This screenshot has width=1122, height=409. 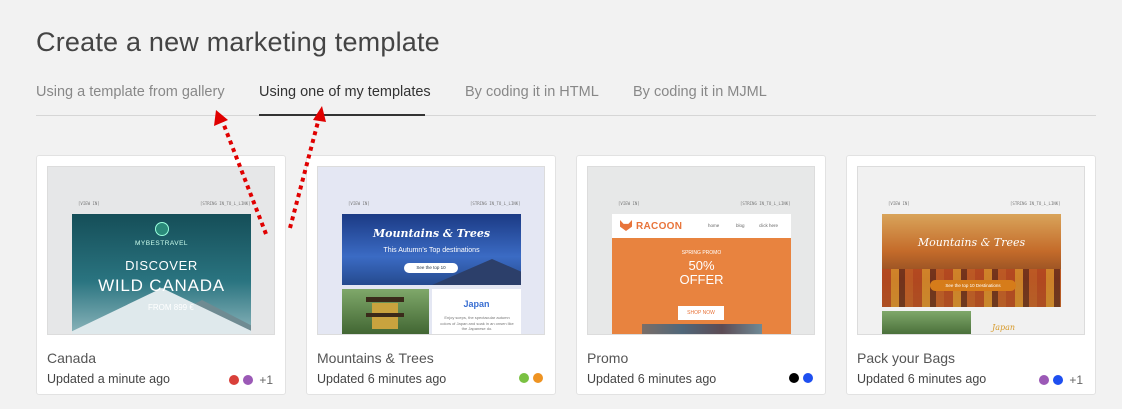 What do you see at coordinates (342, 115) in the screenshot?
I see `active-tab-indicator` at bounding box center [342, 115].